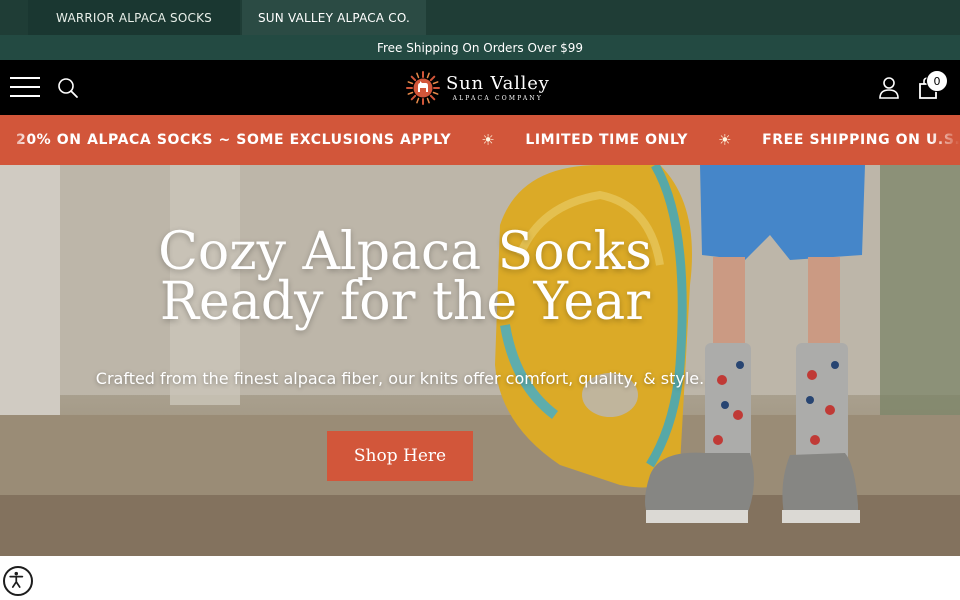  What do you see at coordinates (889, 88) in the screenshot?
I see `account-icon` at bounding box center [889, 88].